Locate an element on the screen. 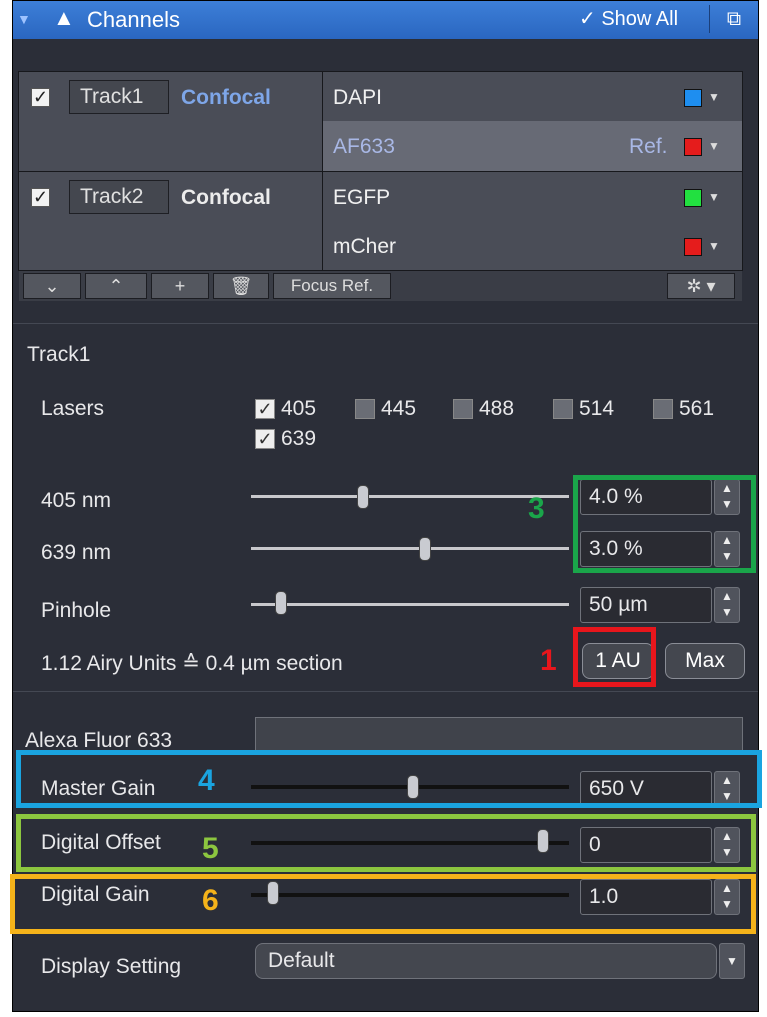  tracks-toolbar: ⌄ ⌃ + 🗑 Focus Ref. ✲ ▾ is located at coordinates (380, 285).